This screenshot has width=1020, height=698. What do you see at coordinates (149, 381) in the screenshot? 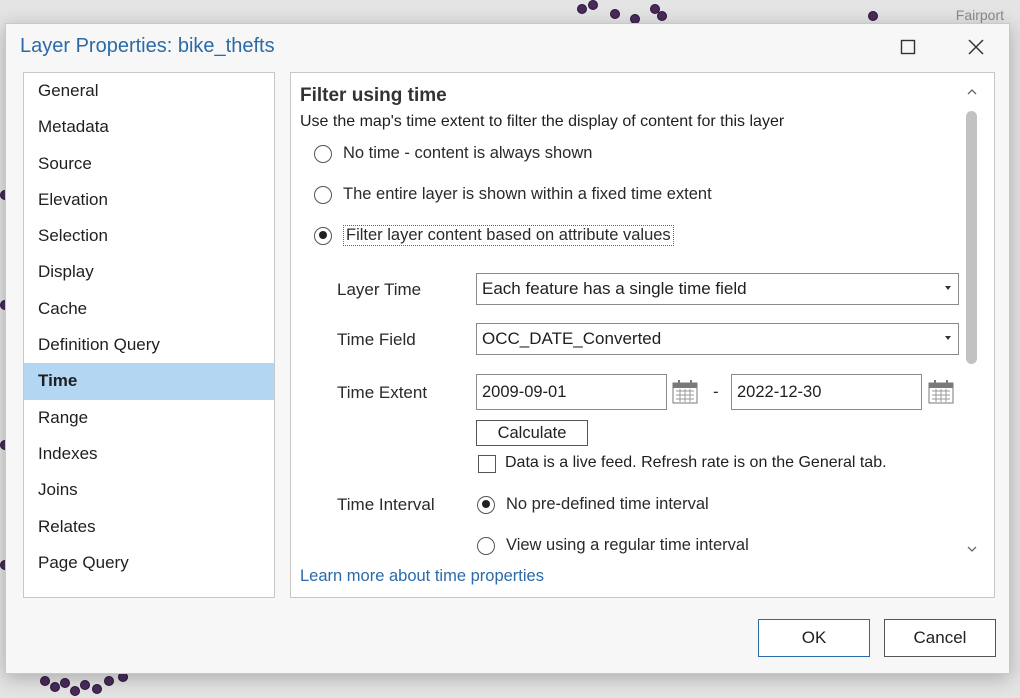
I see `nav-item-time: Time` at bounding box center [149, 381].